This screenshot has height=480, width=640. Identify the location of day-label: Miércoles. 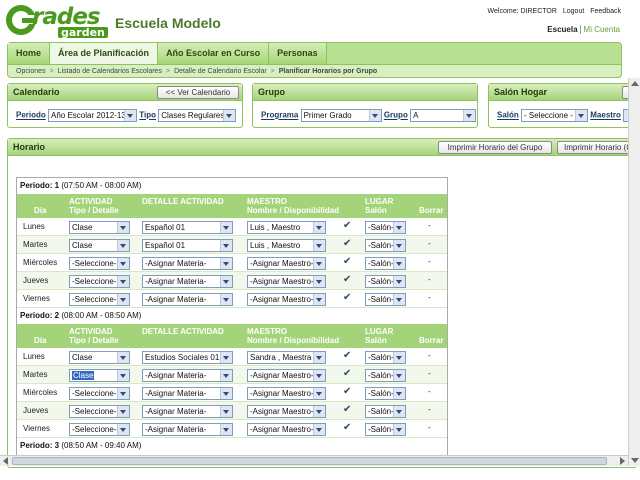
(40, 262).